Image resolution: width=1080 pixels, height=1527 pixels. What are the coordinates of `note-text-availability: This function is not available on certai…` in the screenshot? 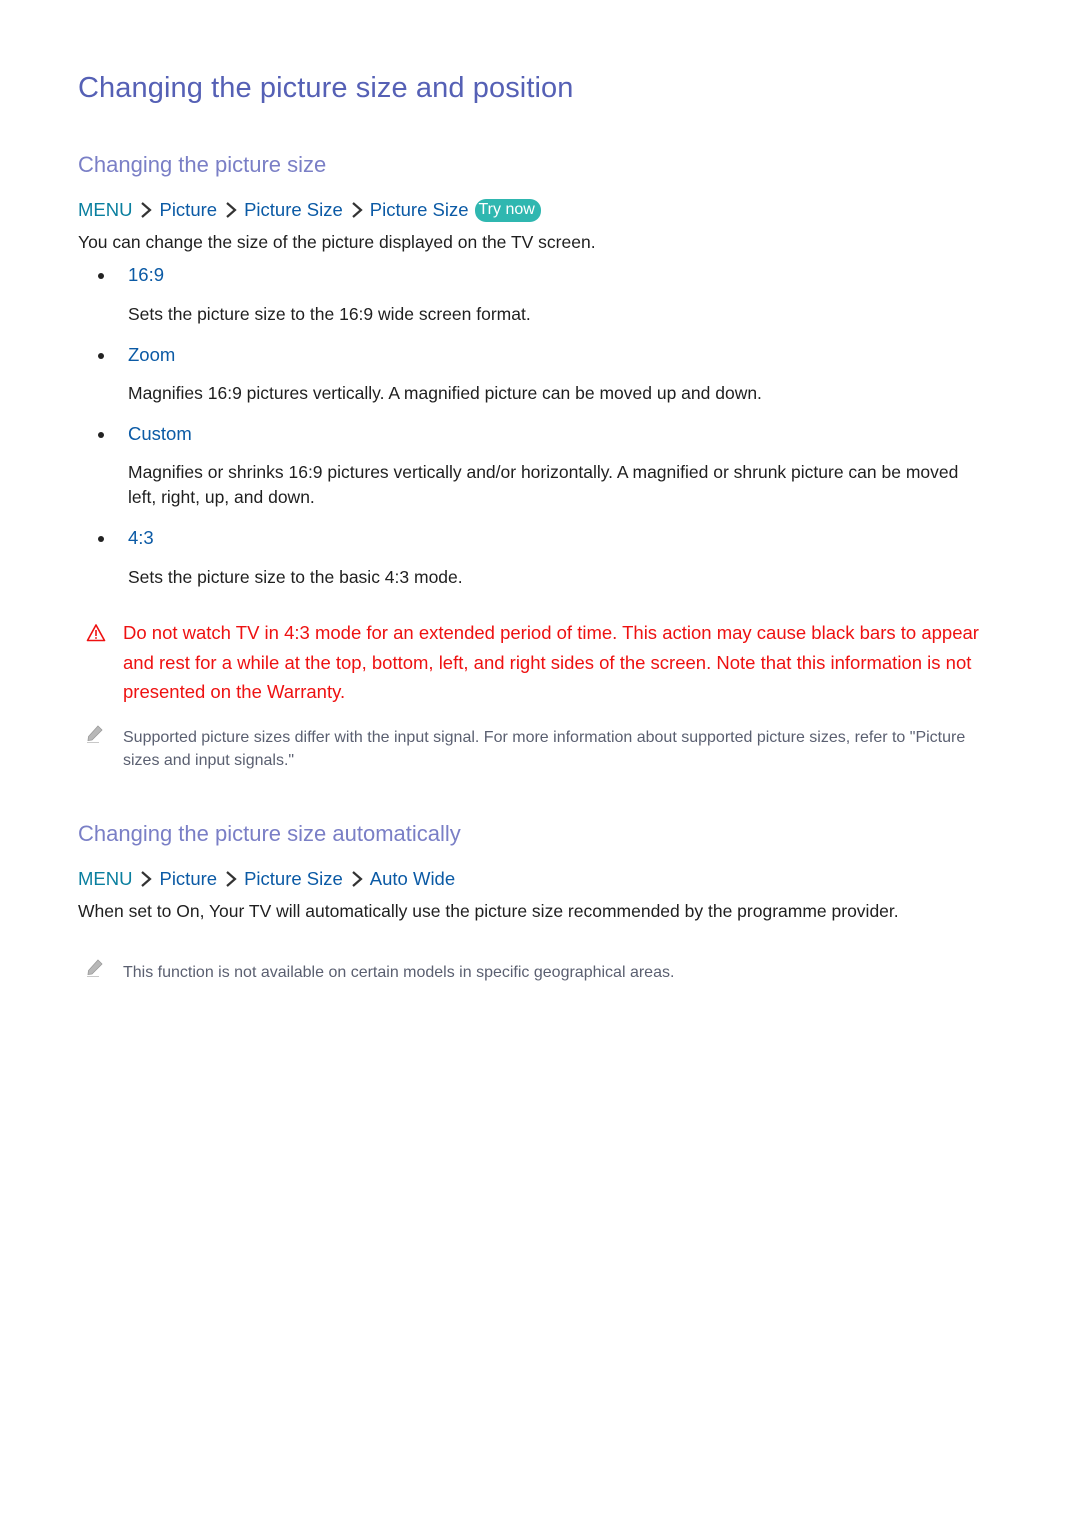 It's located at (399, 972).